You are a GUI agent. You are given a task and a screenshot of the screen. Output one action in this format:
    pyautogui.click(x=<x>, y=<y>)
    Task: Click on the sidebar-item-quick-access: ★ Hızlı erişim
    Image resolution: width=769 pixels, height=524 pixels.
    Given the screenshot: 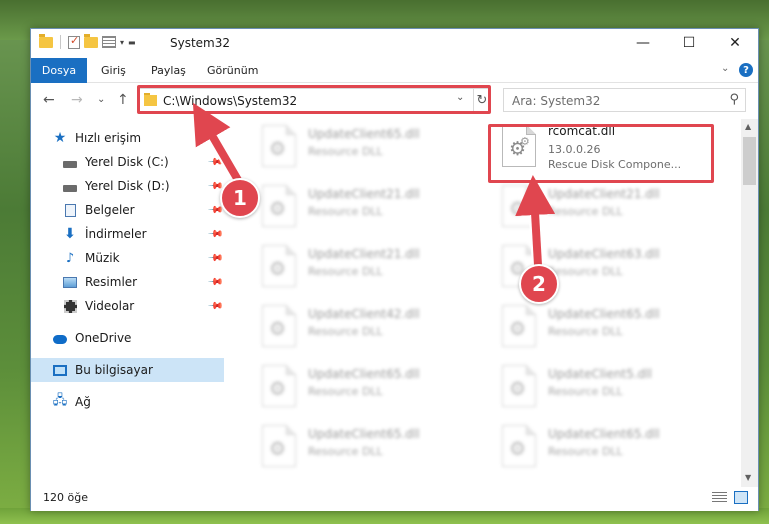 What is the action you would take?
    pyautogui.click(x=127, y=138)
    